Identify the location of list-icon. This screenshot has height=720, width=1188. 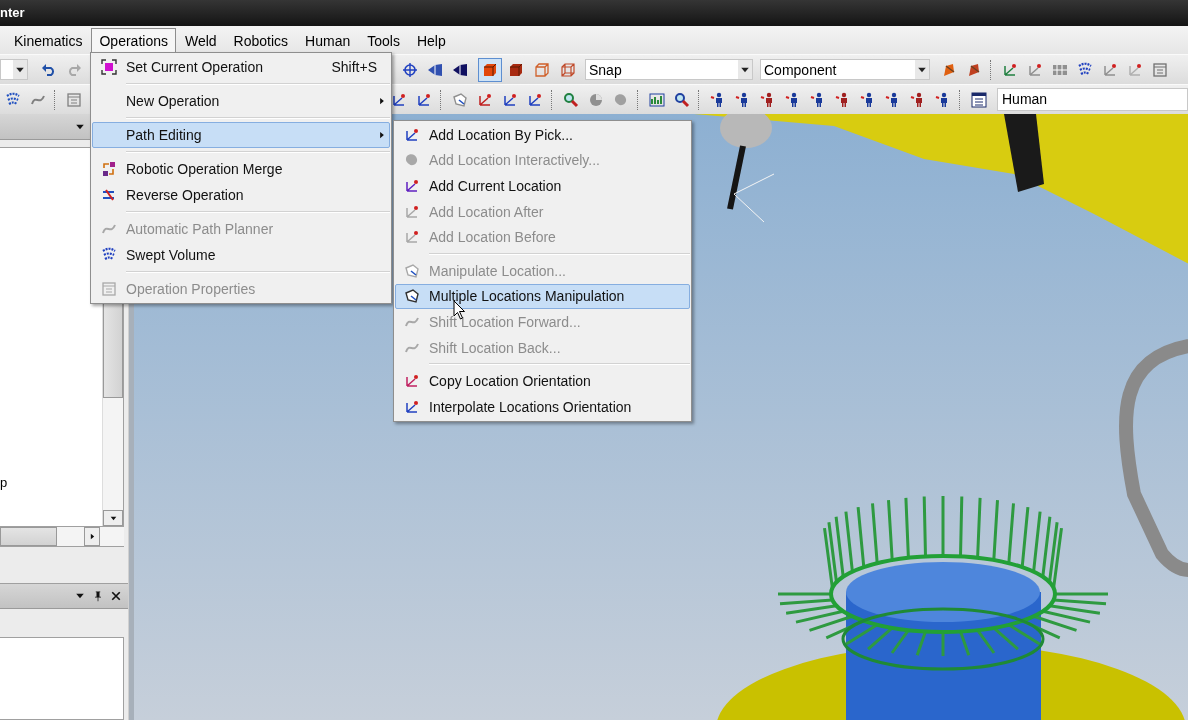
(1159, 69).